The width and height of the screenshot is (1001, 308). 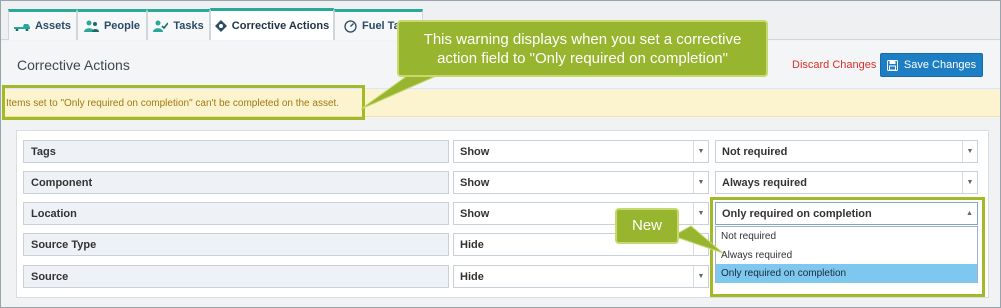 I want to click on truck-icon, so click(x=21, y=27).